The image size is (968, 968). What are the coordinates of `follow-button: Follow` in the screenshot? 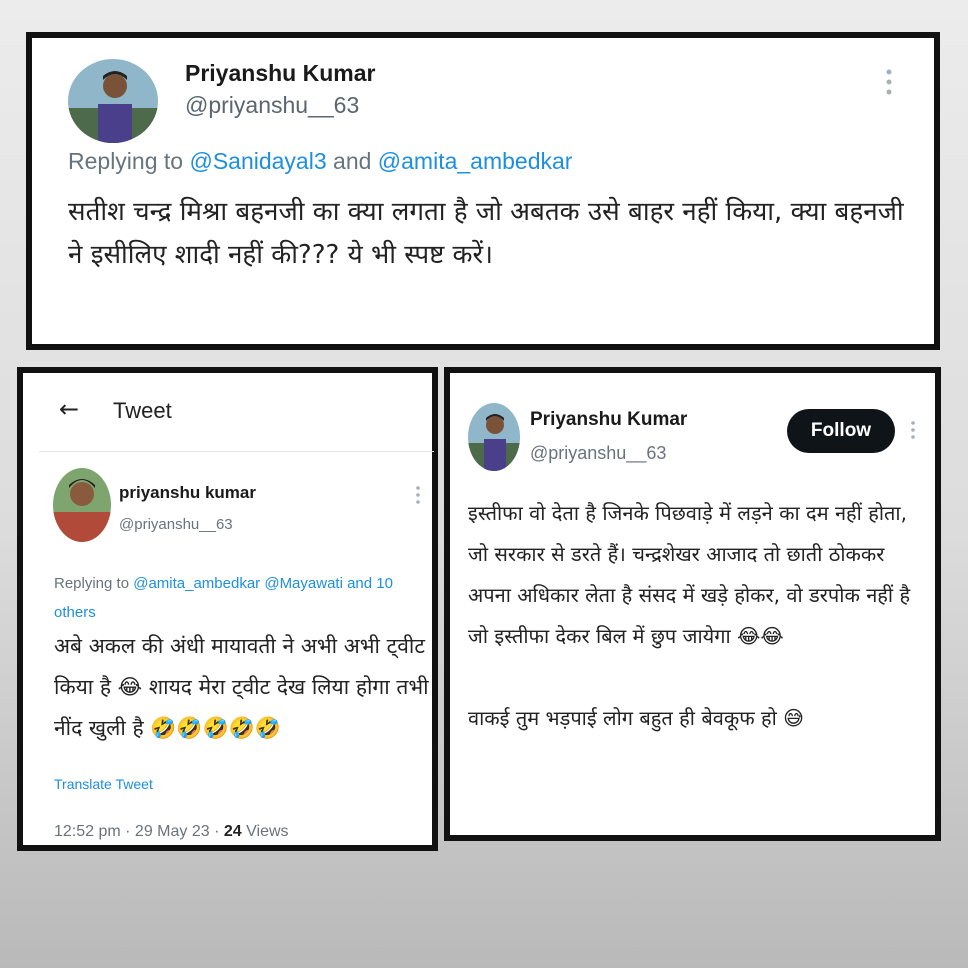 It's located at (841, 431).